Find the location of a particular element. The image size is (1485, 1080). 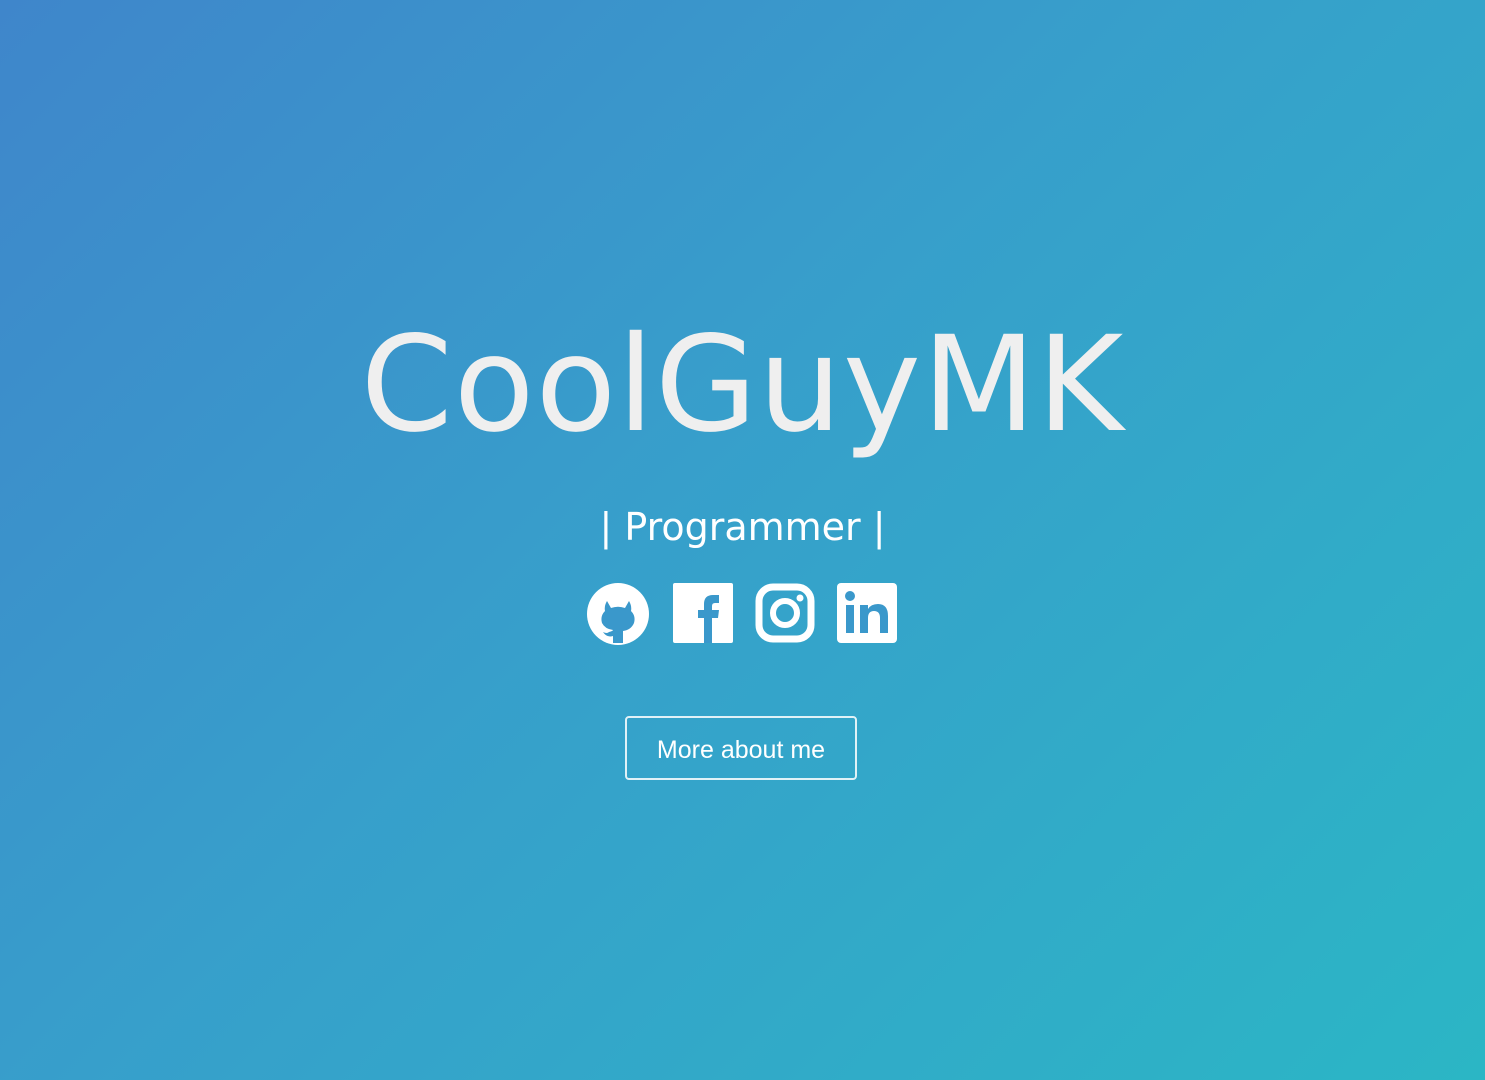

instagram-icon is located at coordinates (785, 613).